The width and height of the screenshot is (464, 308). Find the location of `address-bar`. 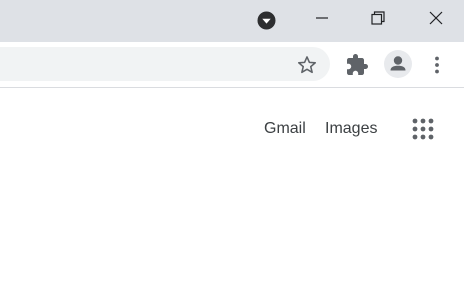

address-bar is located at coordinates (165, 64).